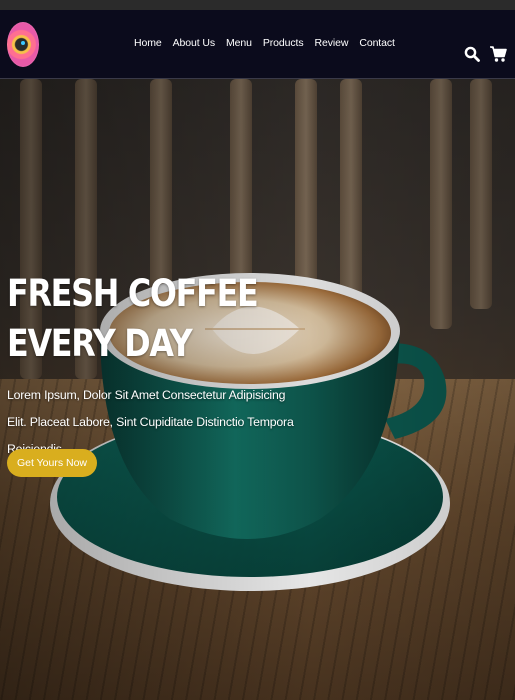 This screenshot has height=700, width=515. Describe the element at coordinates (52, 463) in the screenshot. I see `get-yours-now-button: Get Yours Now` at that location.